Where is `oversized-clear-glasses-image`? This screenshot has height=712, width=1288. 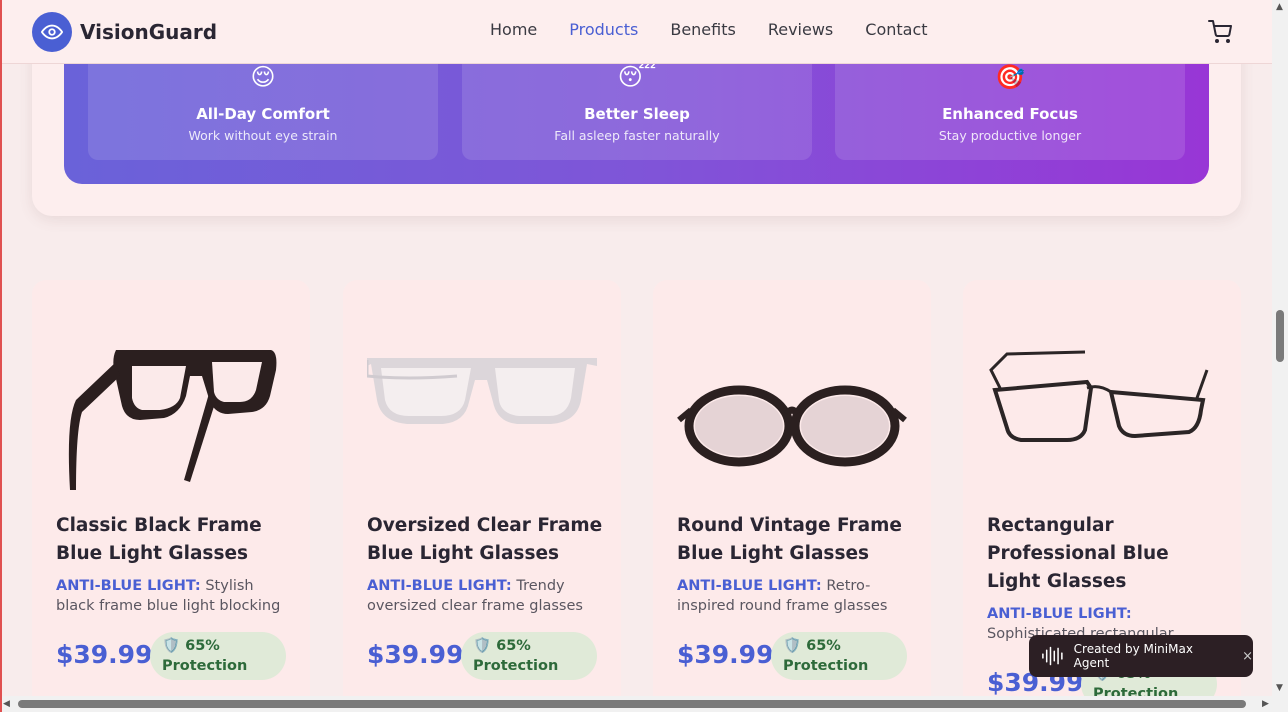
oversized-clear-glasses-image is located at coordinates (482, 391).